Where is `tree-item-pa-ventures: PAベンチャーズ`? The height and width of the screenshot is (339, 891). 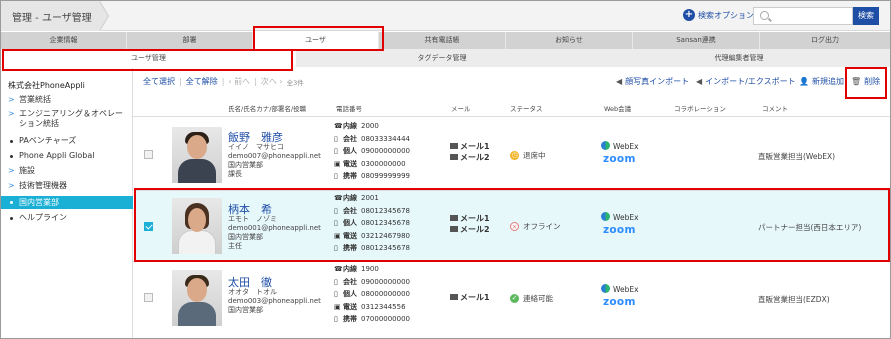
tree-item-pa-ventures: PAベンチャーズ is located at coordinates (67, 141).